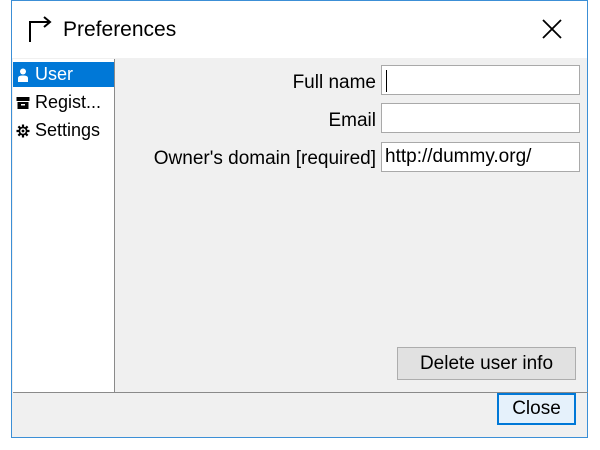 The image size is (600, 450). I want to click on sidebar-item-user: User, so click(63, 74).